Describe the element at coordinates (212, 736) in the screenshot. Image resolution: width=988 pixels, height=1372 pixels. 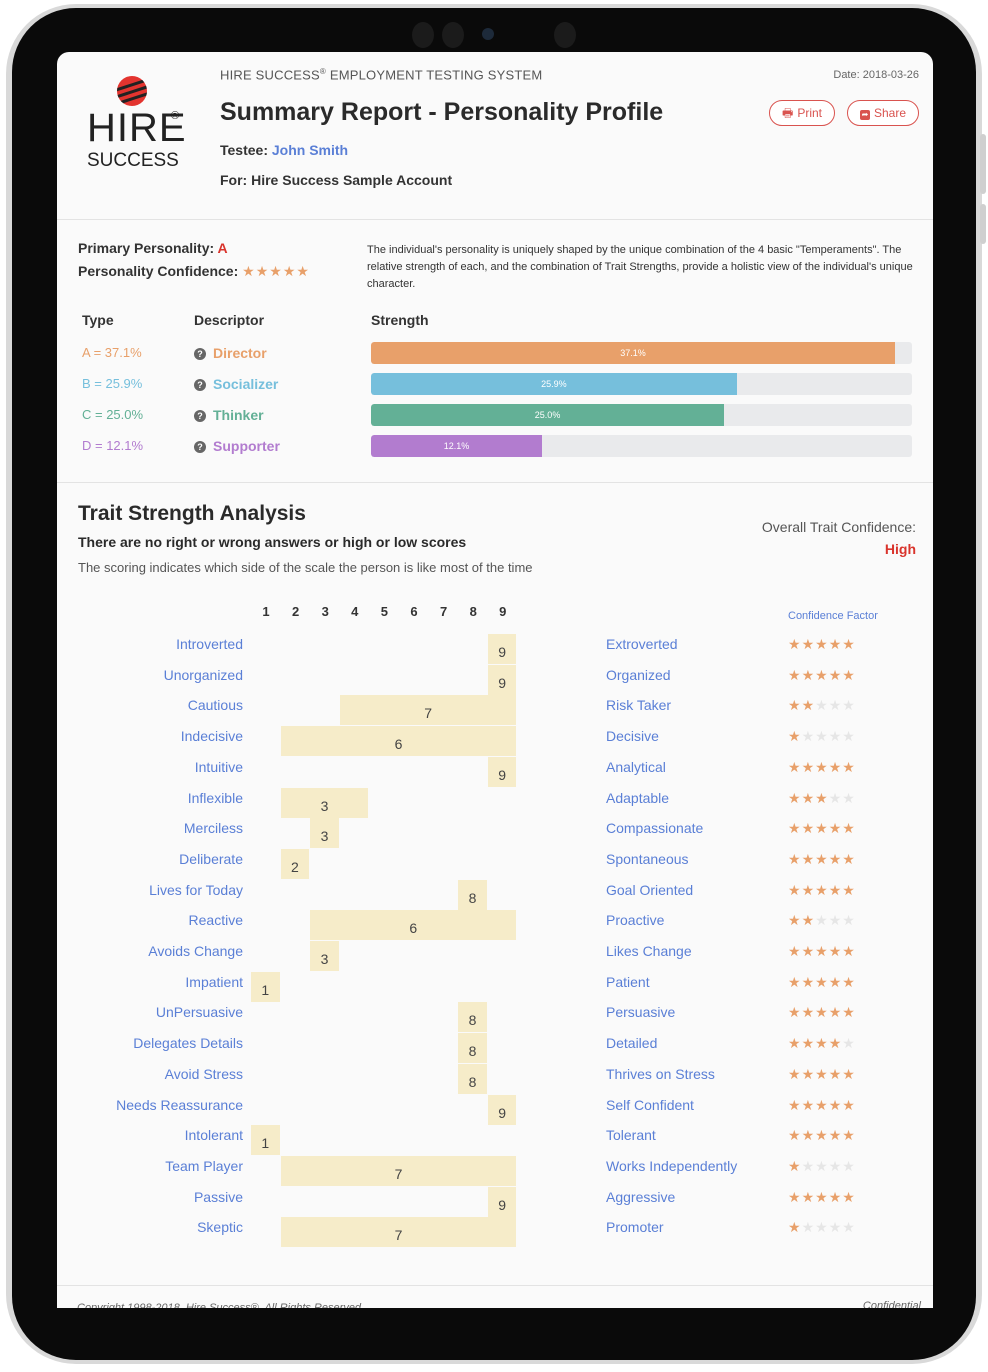
I see `trait-left-label: Indecisive` at that location.